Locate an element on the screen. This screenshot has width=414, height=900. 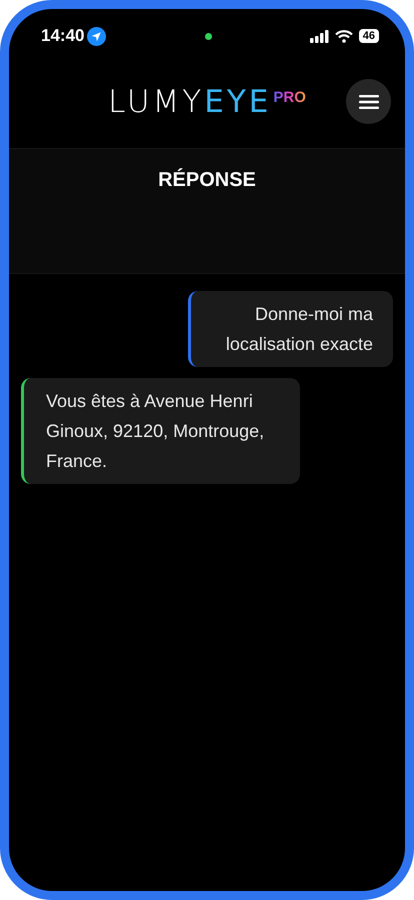
menu-icon is located at coordinates (368, 101).